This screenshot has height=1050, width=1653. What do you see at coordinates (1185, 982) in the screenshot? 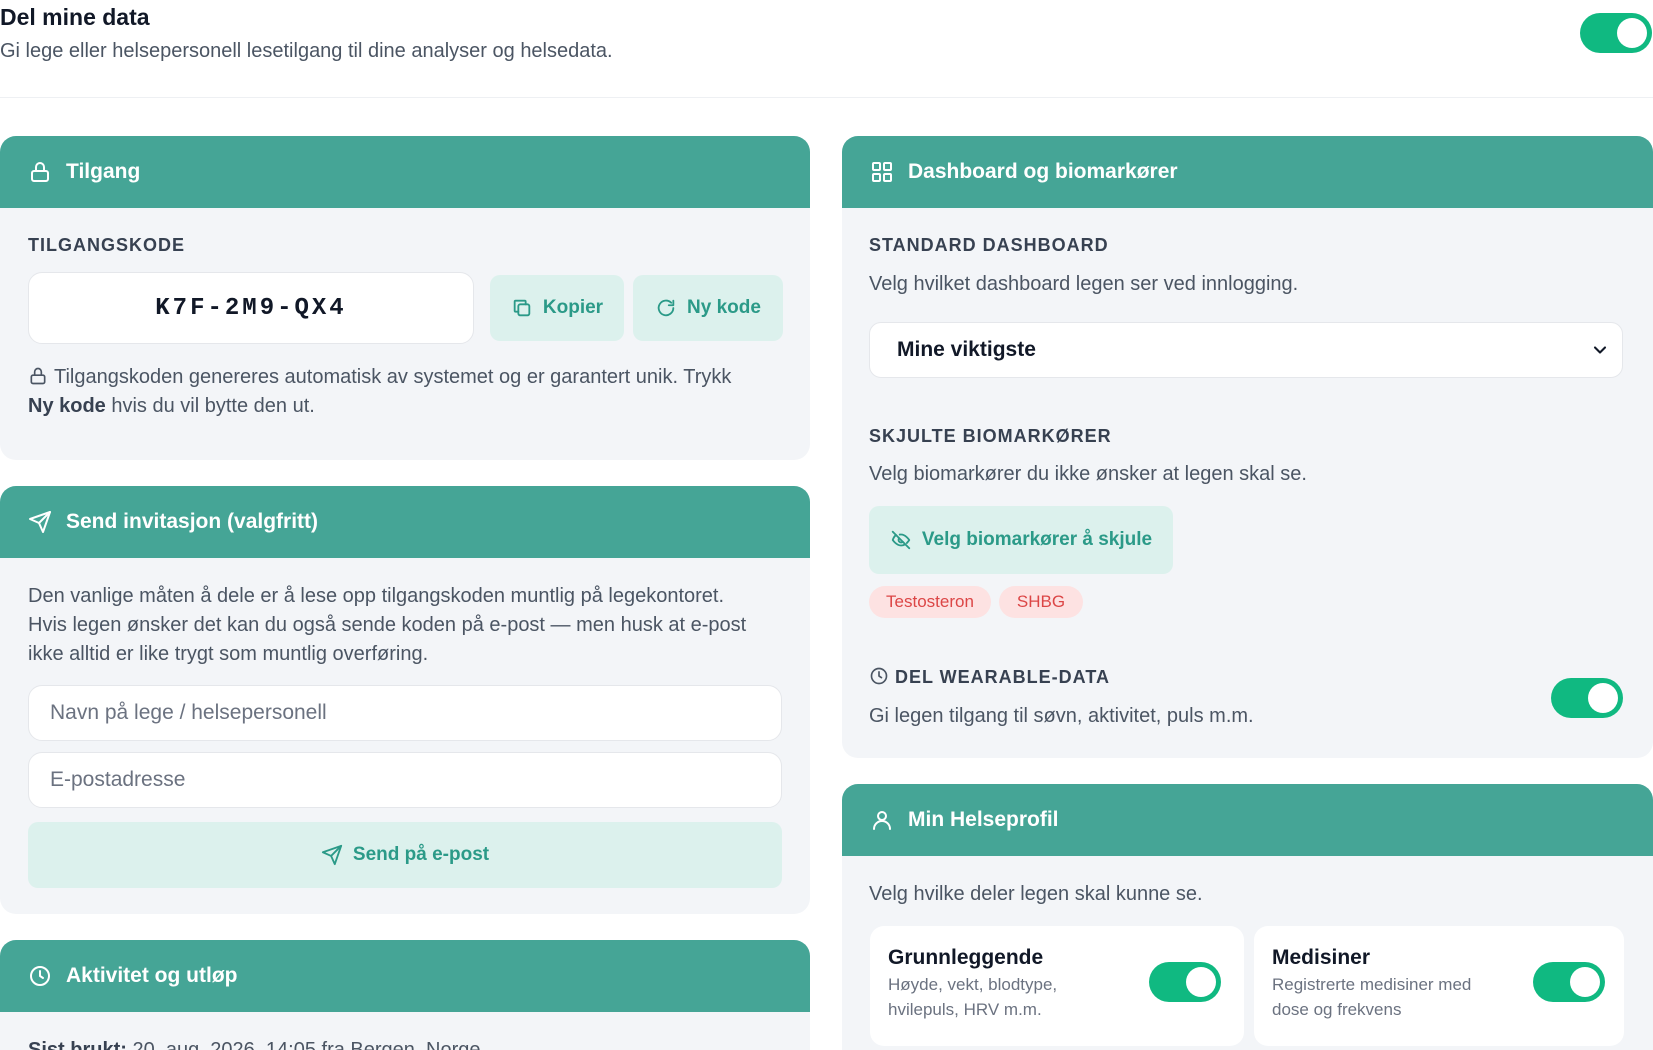
I see `profile-basic-toggle` at bounding box center [1185, 982].